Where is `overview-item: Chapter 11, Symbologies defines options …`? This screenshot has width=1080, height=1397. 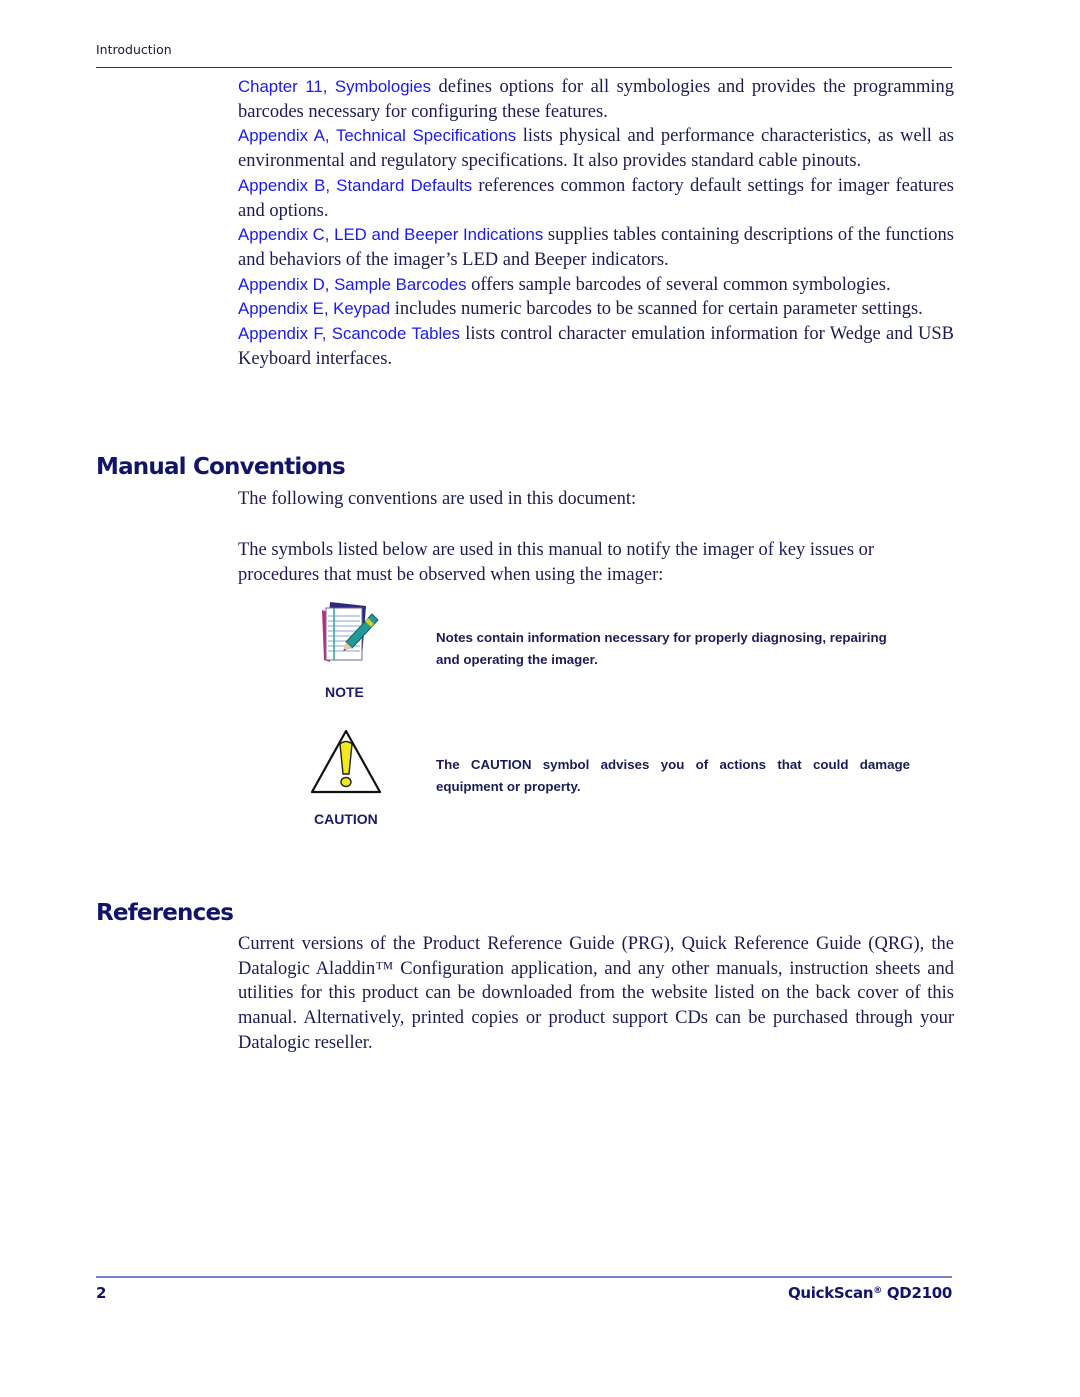 overview-item: Chapter 11, Symbologies defines options … is located at coordinates (596, 99).